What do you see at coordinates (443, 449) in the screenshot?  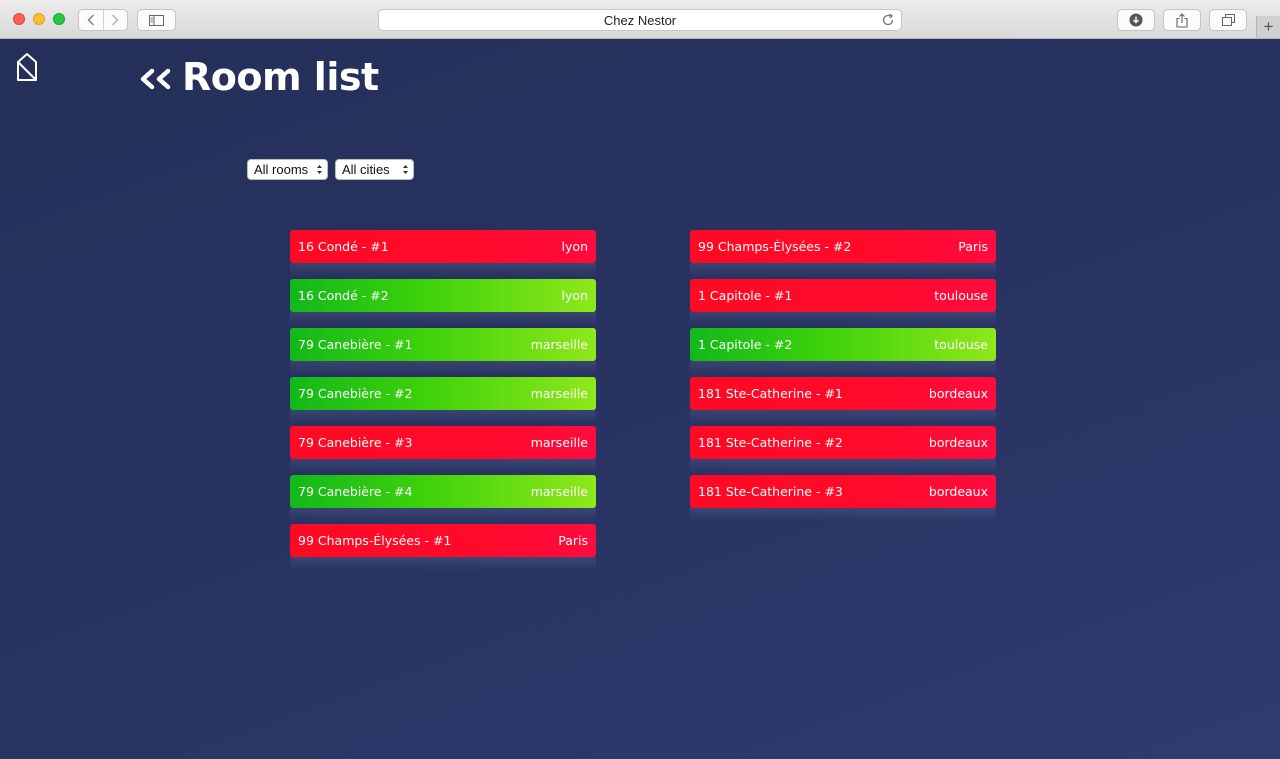 I see `room-item: 79 Canebière - #3 marseille` at bounding box center [443, 449].